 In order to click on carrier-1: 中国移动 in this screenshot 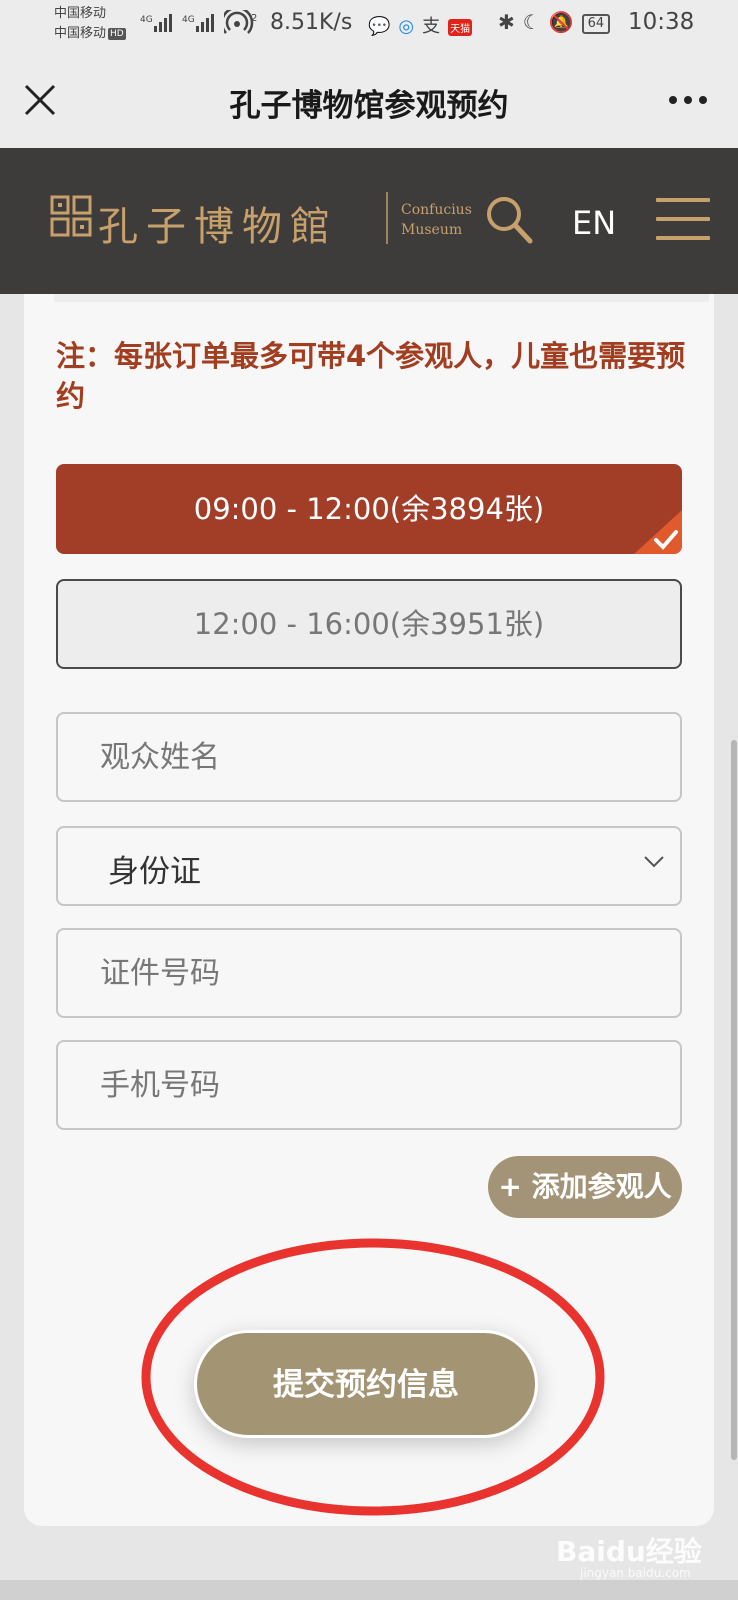, I will do `click(80, 13)`.